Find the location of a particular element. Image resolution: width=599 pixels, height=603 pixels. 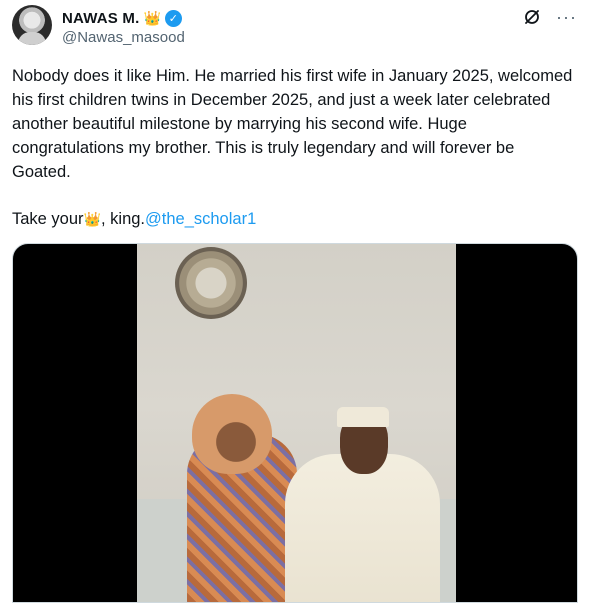

woman-head is located at coordinates (232, 434).